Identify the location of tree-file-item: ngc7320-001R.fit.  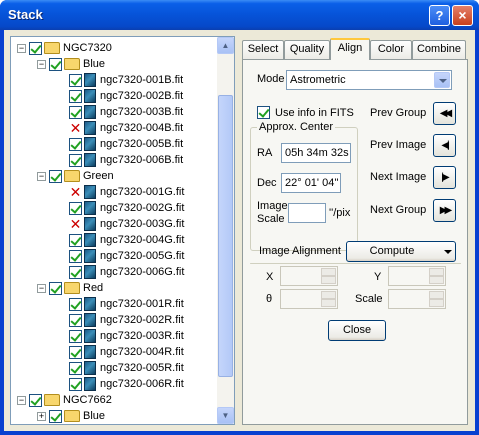
(126, 304).